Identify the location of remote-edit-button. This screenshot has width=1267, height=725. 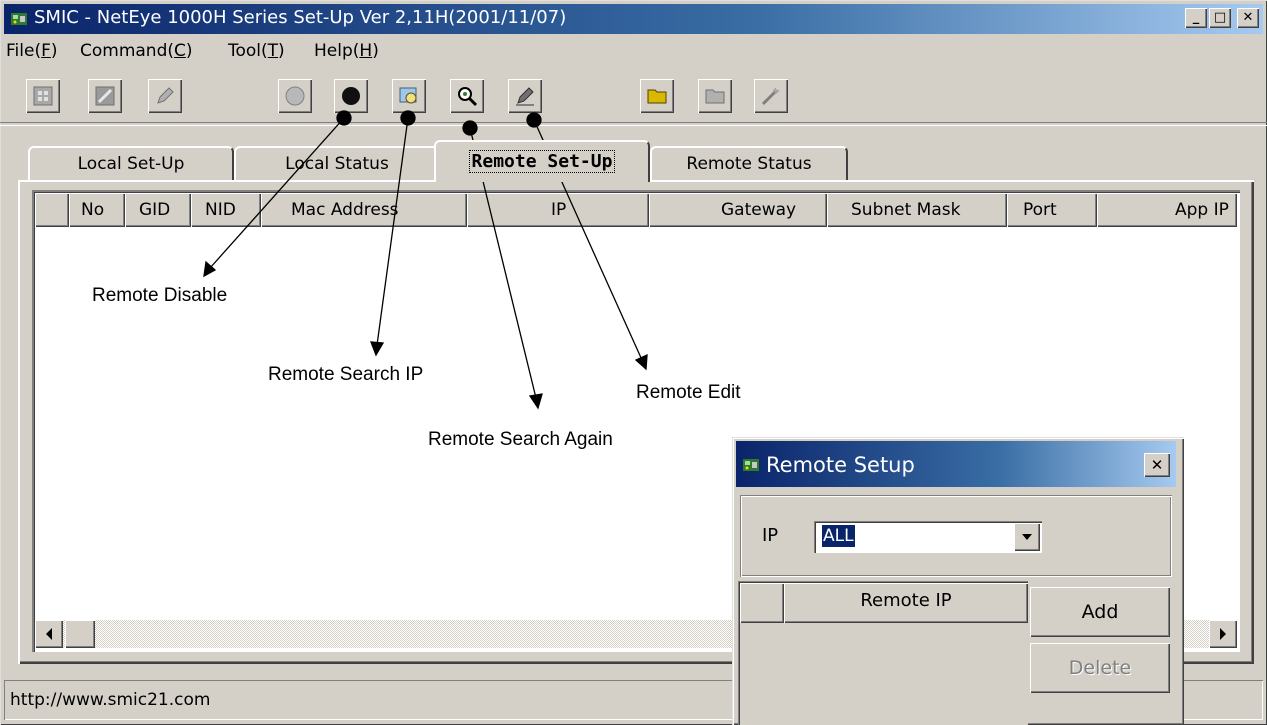
(525, 96).